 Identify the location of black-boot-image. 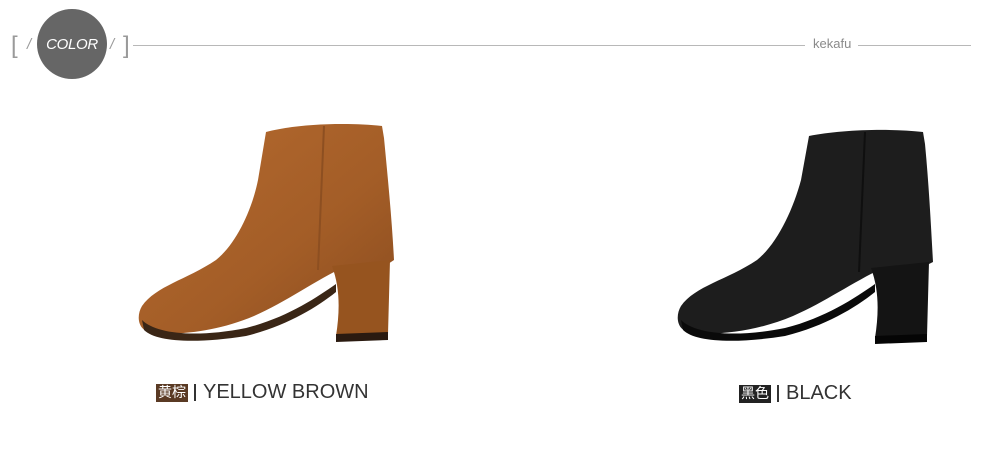
(805, 236).